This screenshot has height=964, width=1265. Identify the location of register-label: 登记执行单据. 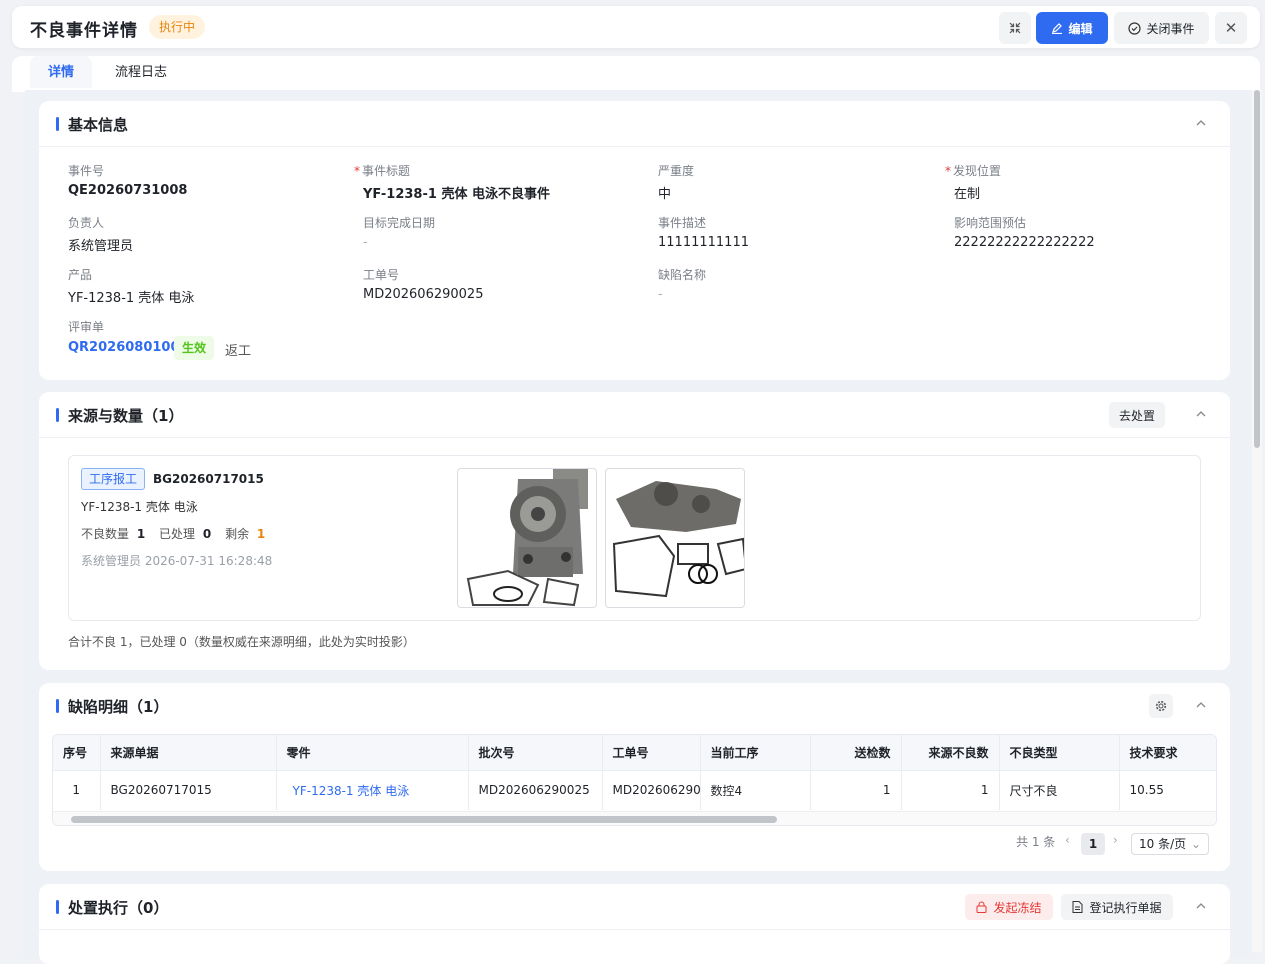
(1125, 907).